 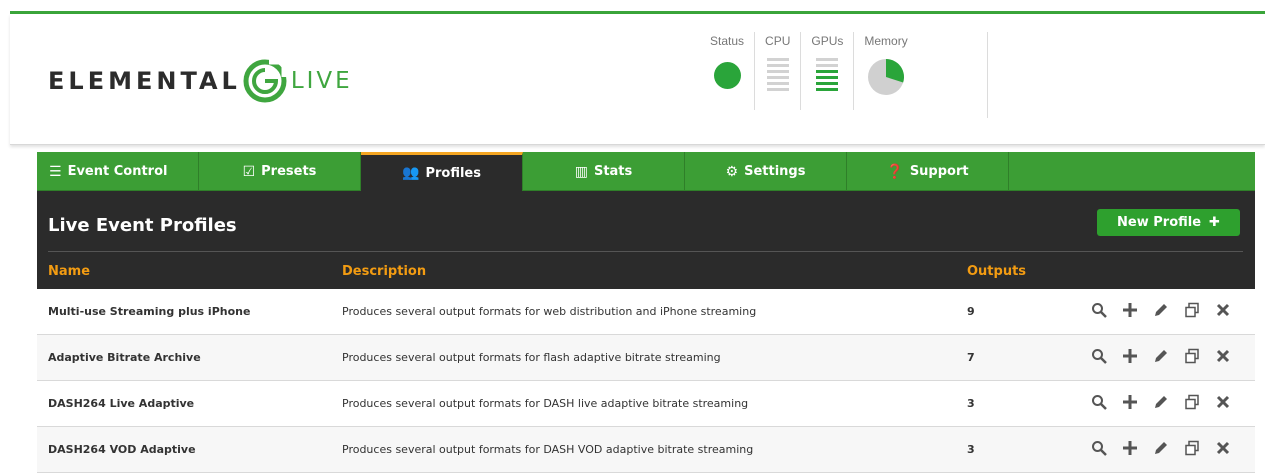 What do you see at coordinates (827, 74) in the screenshot?
I see `gpu-bars-icon` at bounding box center [827, 74].